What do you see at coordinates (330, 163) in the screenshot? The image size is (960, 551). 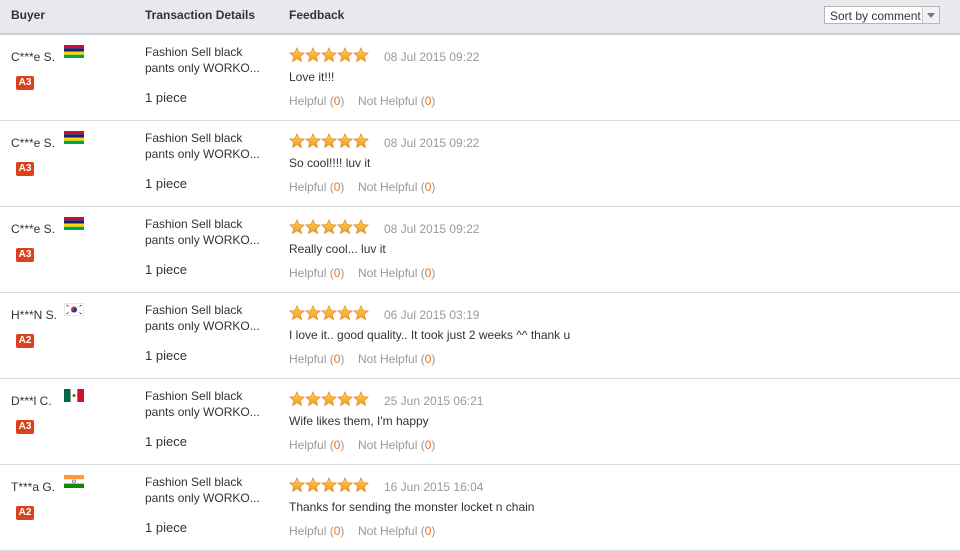 I see `review-comment: So cool!!!! luv it` at bounding box center [330, 163].